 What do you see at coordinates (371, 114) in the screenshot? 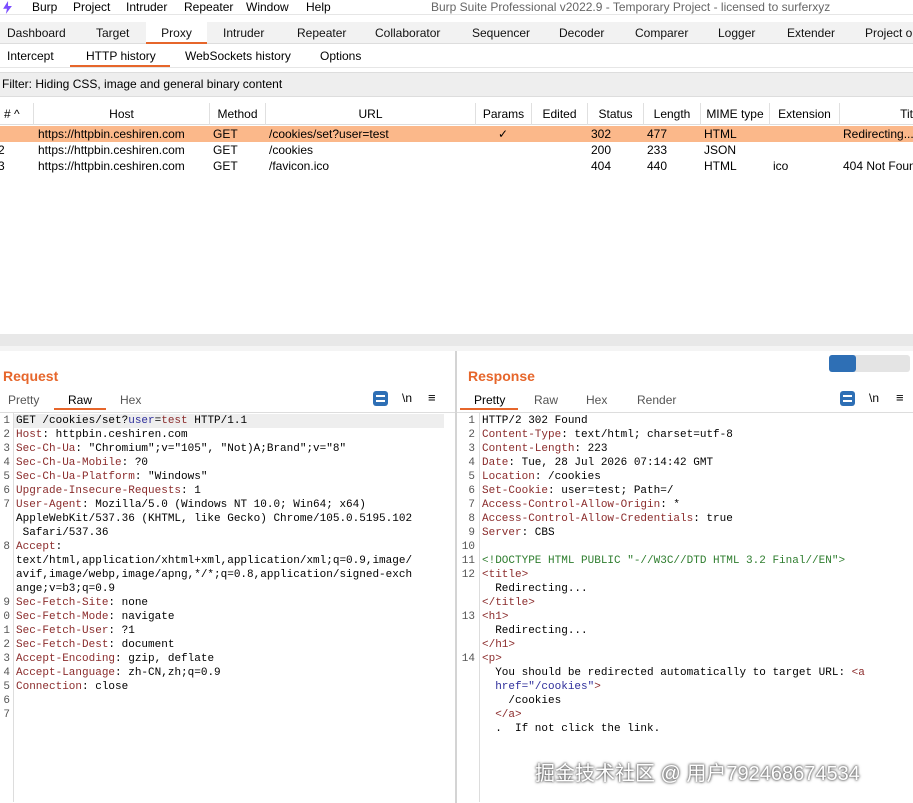
I see `col-url: URL` at bounding box center [371, 114].